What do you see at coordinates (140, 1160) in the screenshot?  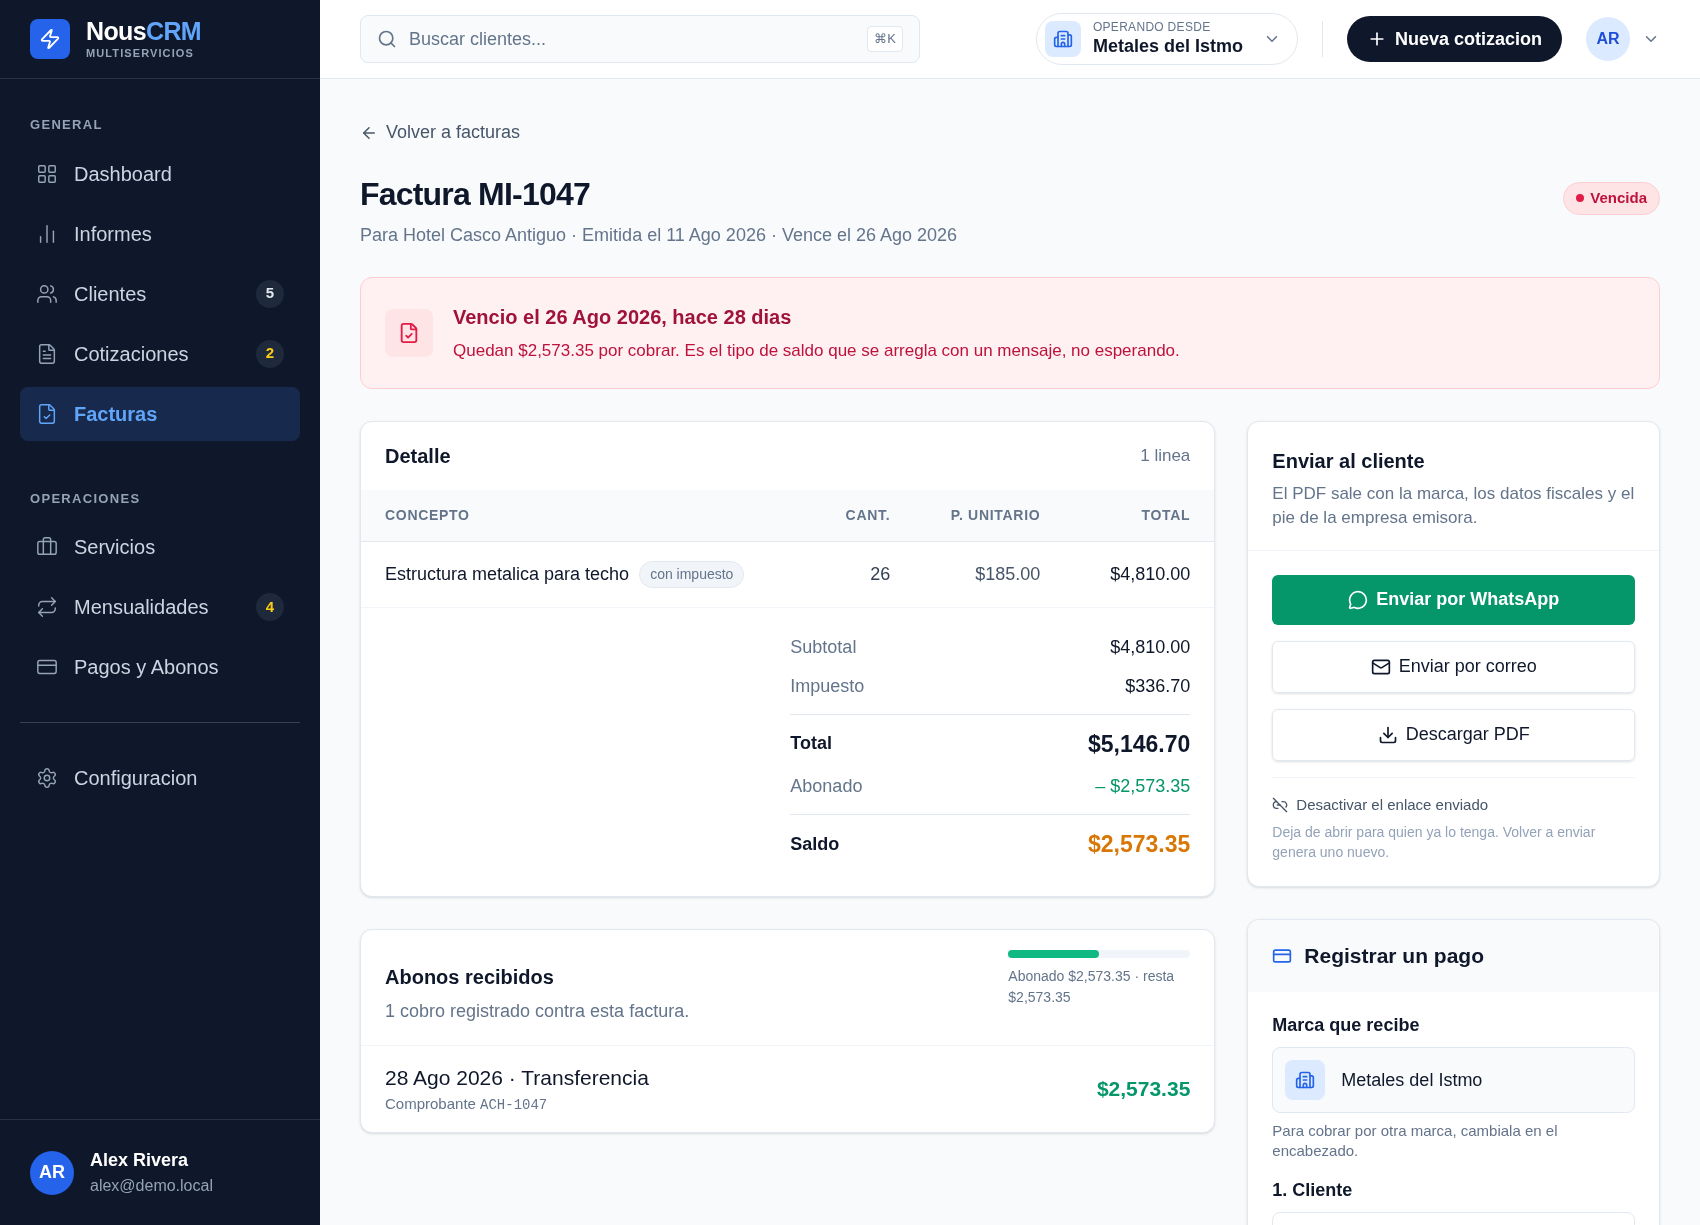 I see `user-name: Alex Rivera` at bounding box center [140, 1160].